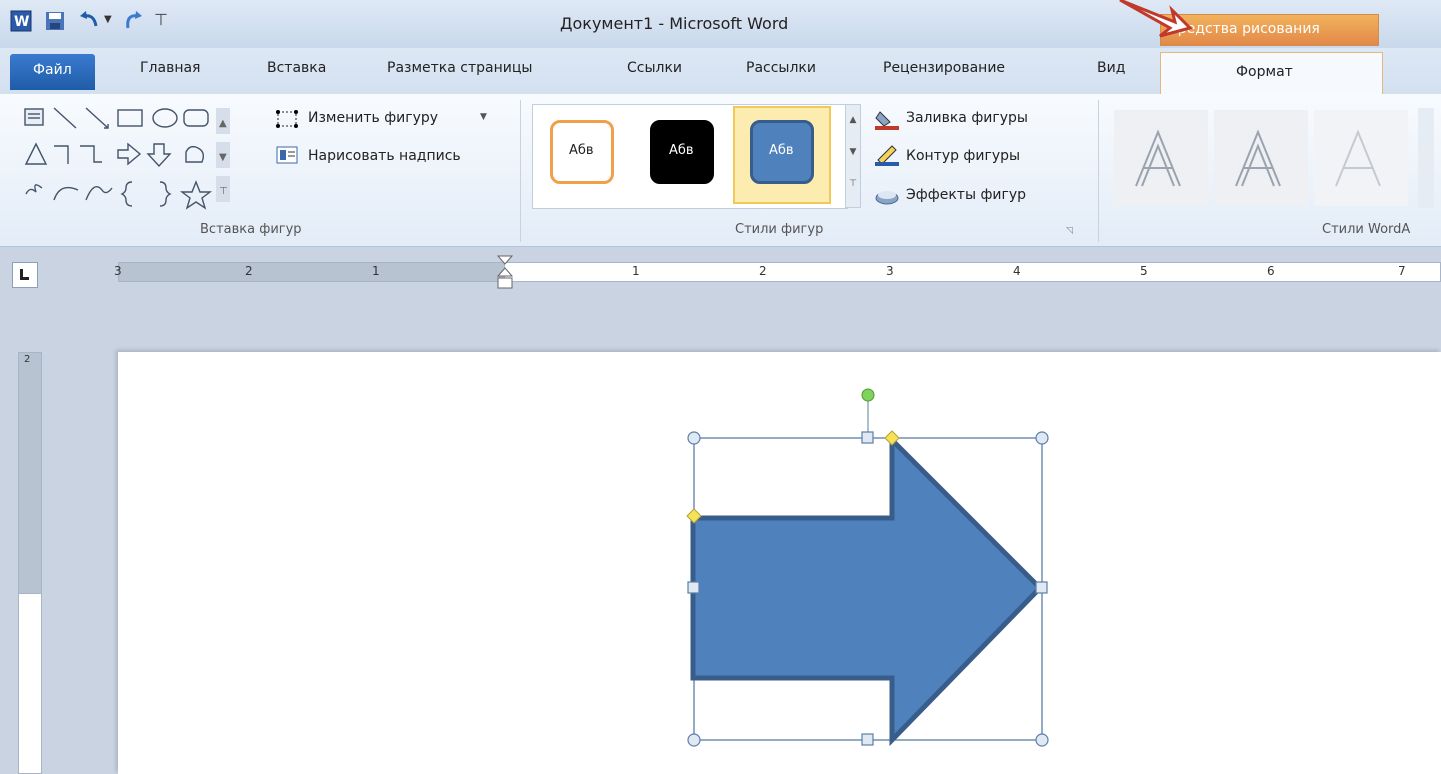 This screenshot has height=774, width=1441. Describe the element at coordinates (52, 70) in the screenshot. I see `tab-file-label: Файл` at that location.